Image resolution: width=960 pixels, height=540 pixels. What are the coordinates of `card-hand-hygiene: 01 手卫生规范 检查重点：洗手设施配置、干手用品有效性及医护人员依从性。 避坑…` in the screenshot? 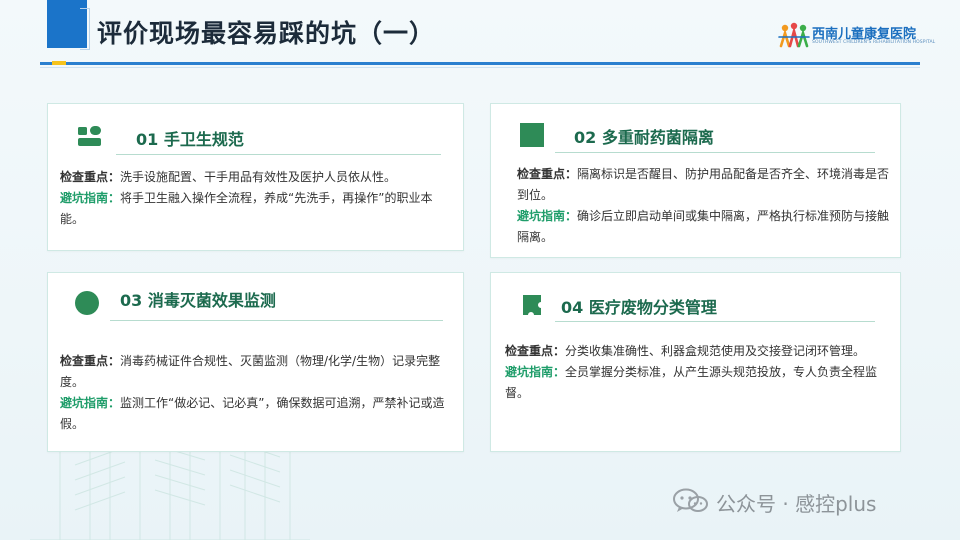 It's located at (255, 177).